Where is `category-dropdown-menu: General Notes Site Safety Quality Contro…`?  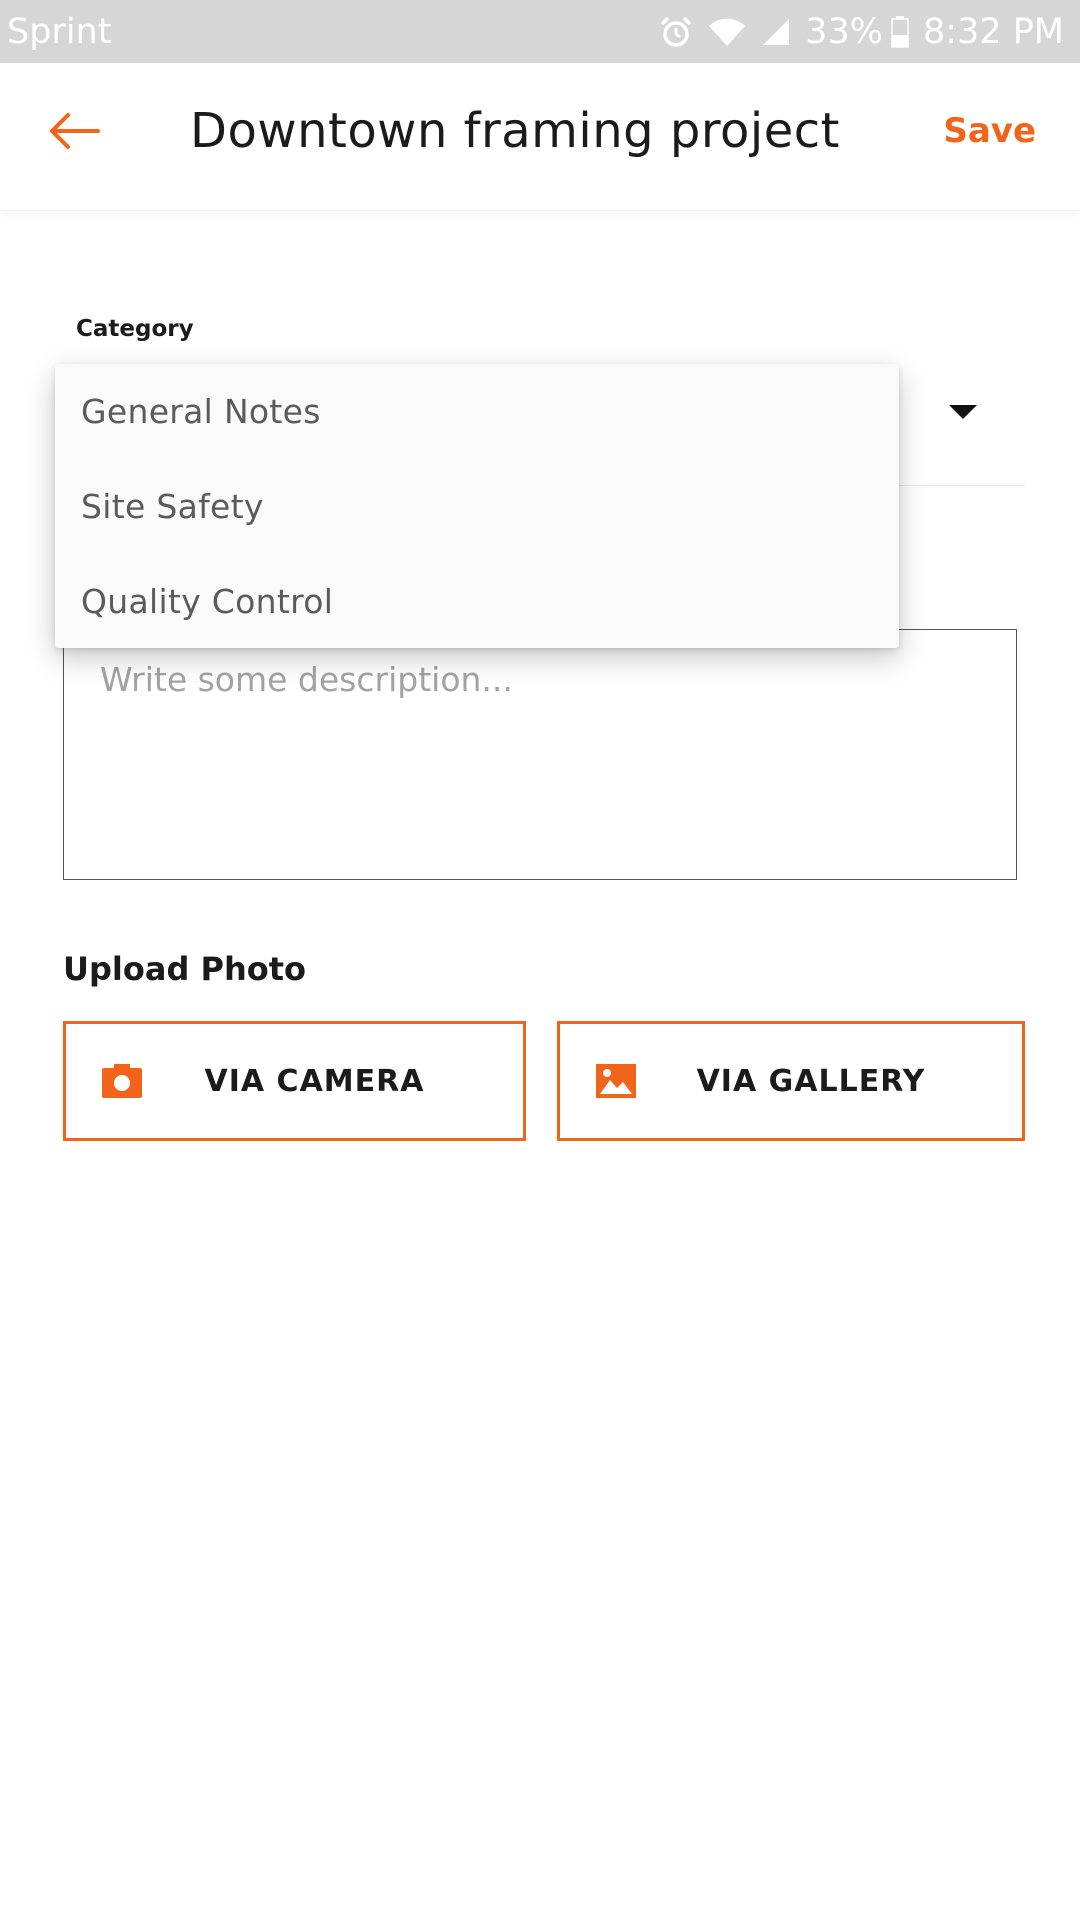
category-dropdown-menu: General Notes Site Safety Quality Contro… is located at coordinates (477, 506).